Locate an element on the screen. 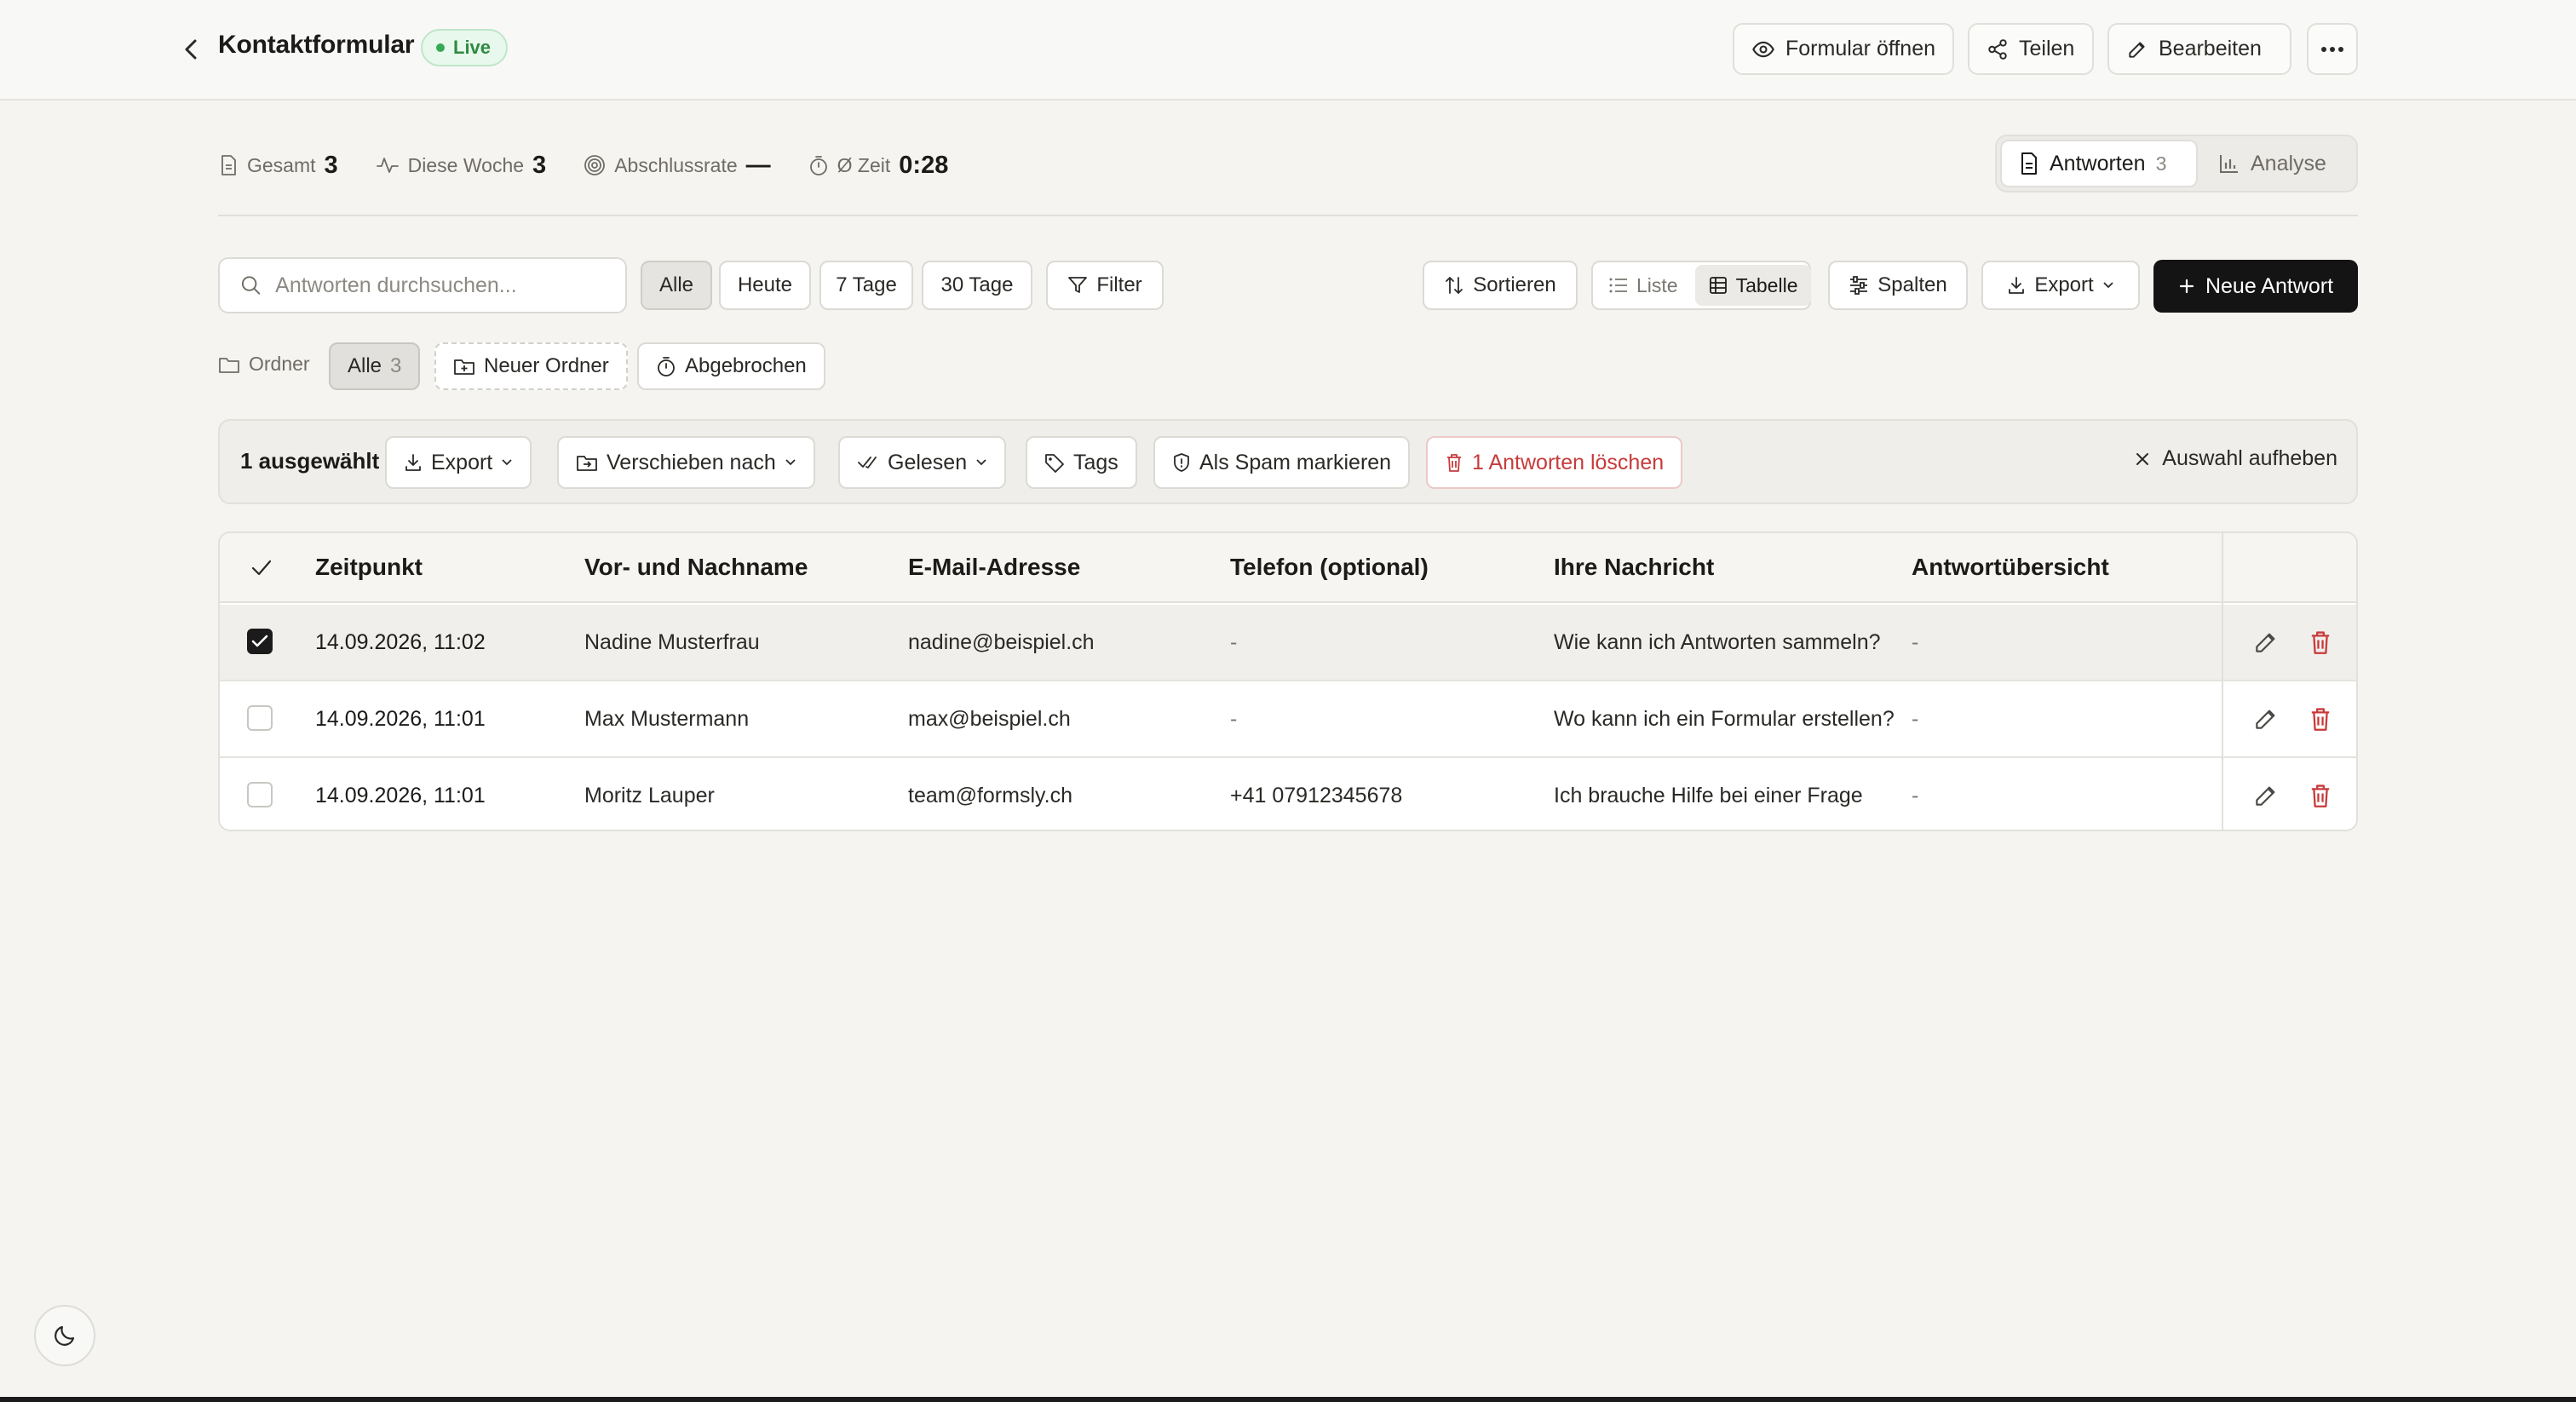 The height and width of the screenshot is (1402, 2576). display-mode-switcher: Liste Tabelle is located at coordinates (1702, 285).